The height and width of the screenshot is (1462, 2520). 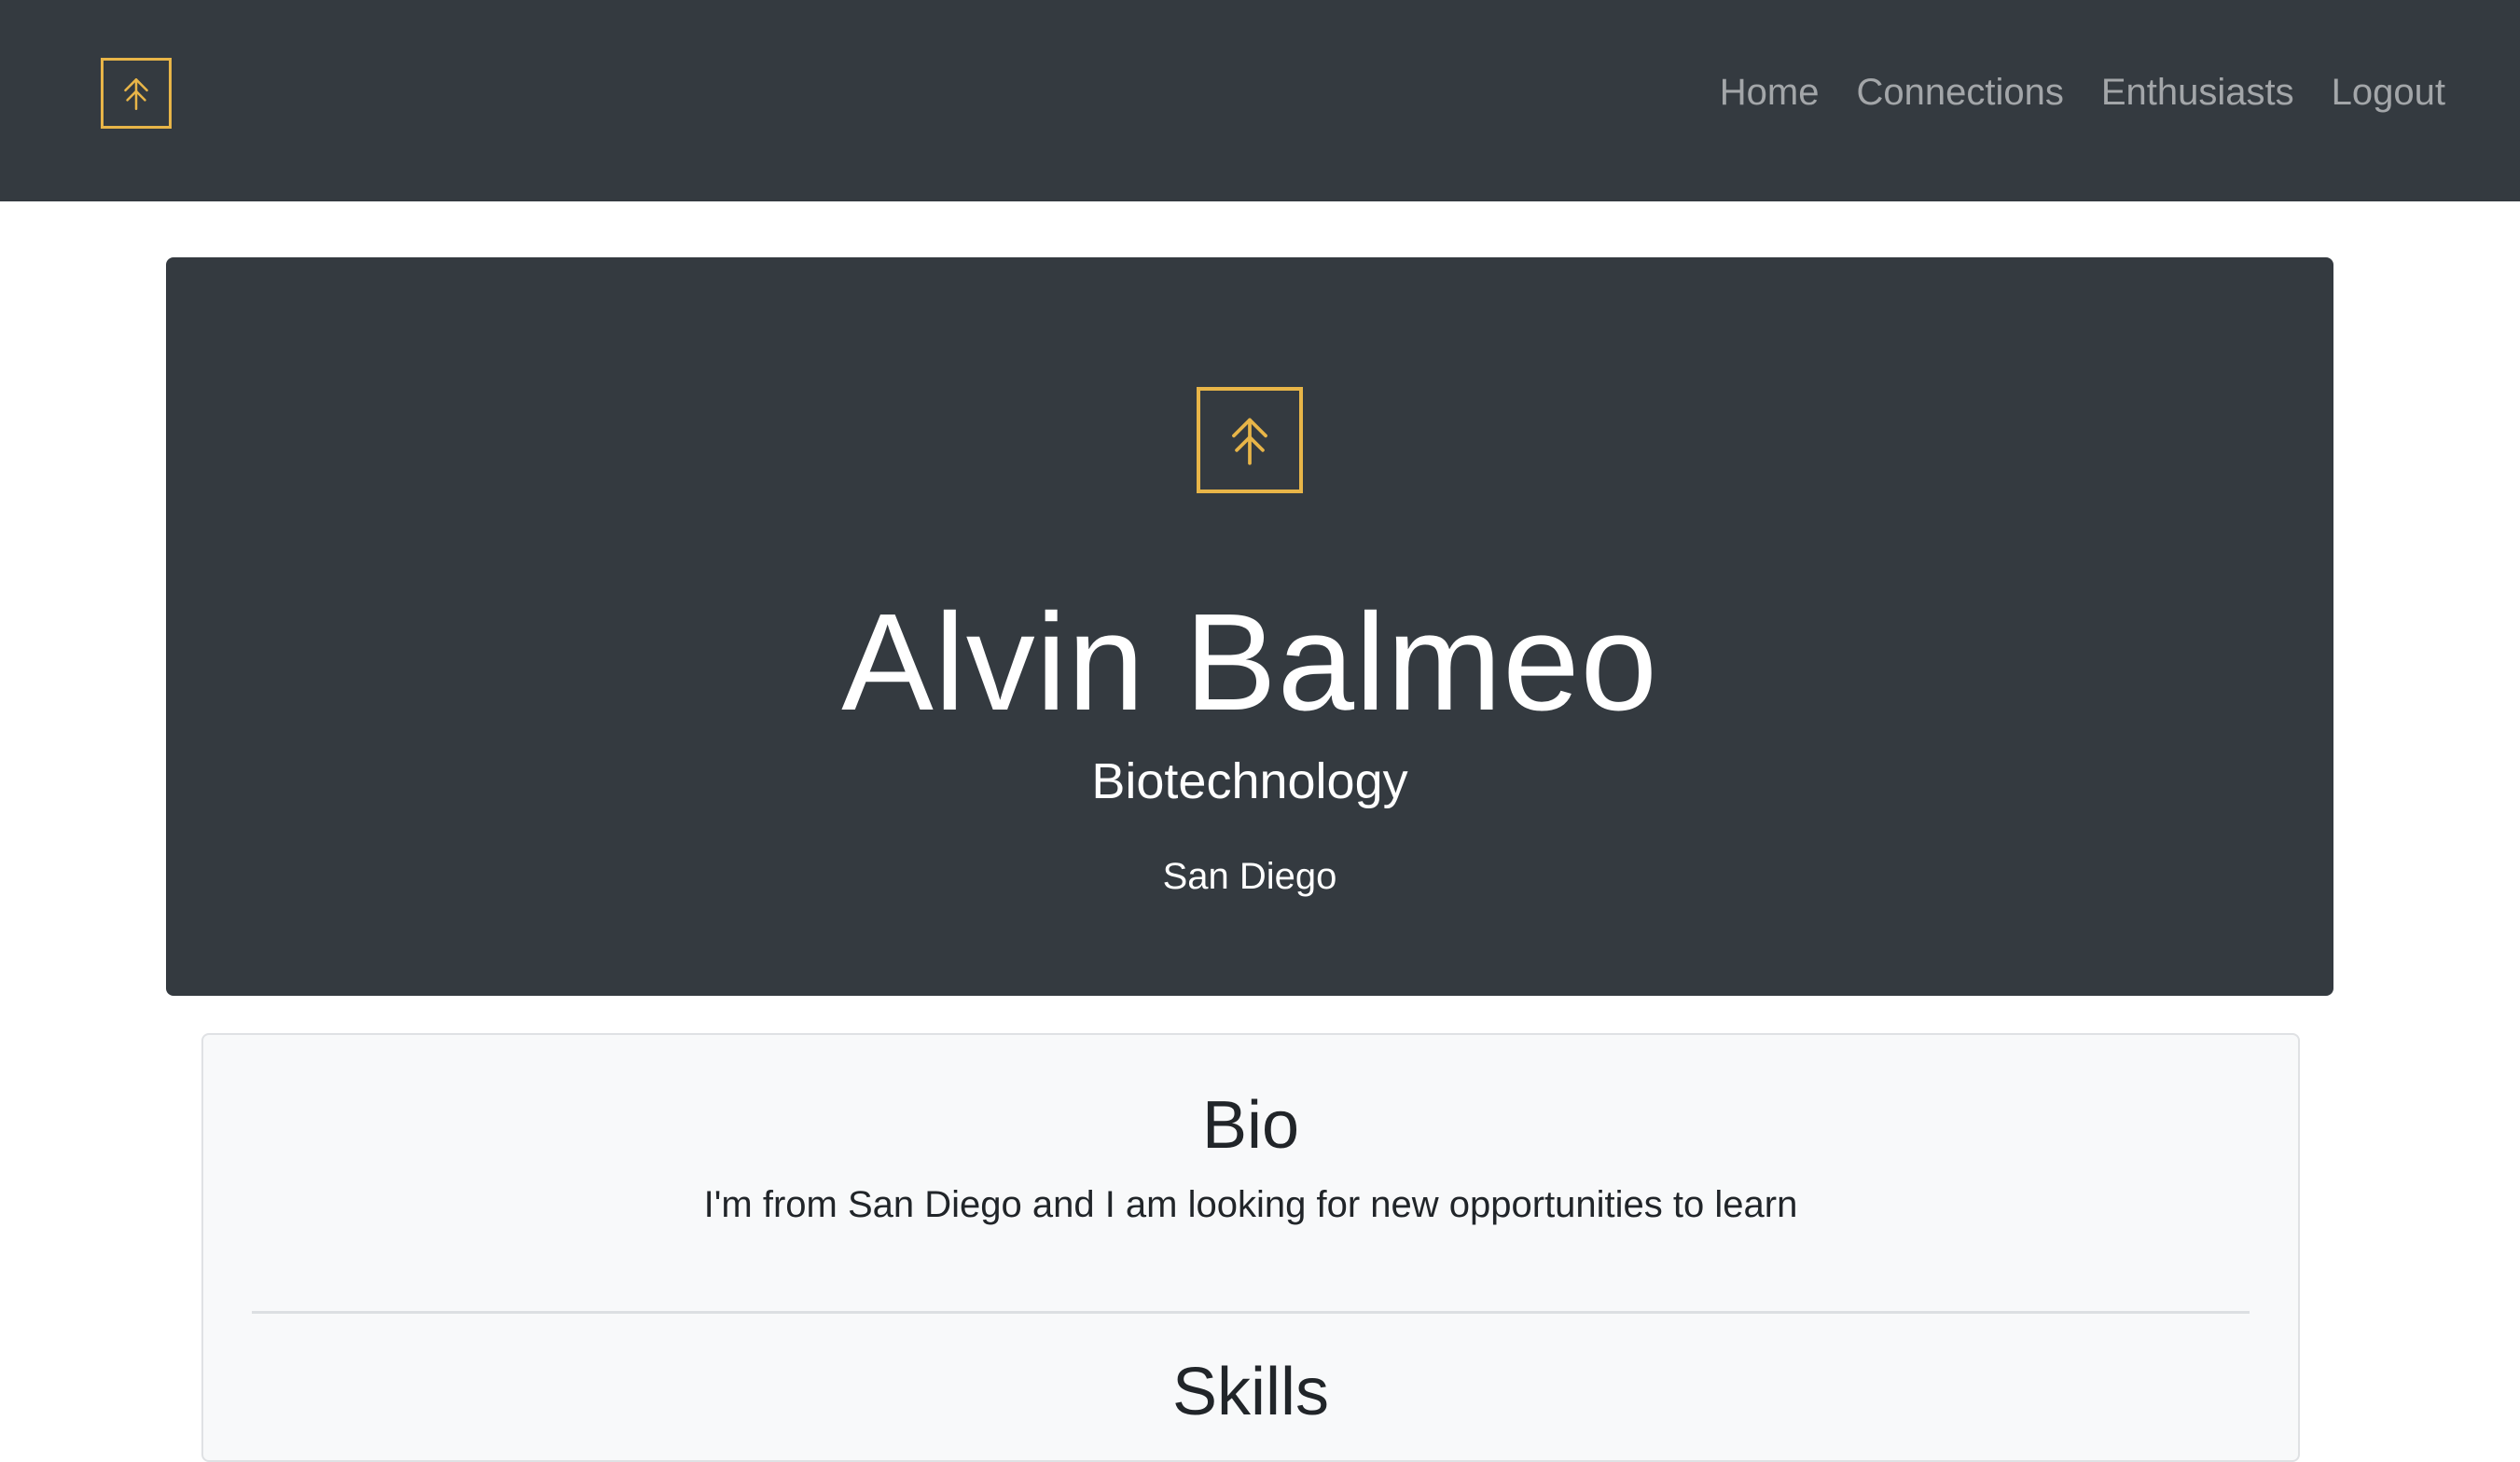 What do you see at coordinates (1249, 662) in the screenshot?
I see `profile-name: Alvin Balmeo` at bounding box center [1249, 662].